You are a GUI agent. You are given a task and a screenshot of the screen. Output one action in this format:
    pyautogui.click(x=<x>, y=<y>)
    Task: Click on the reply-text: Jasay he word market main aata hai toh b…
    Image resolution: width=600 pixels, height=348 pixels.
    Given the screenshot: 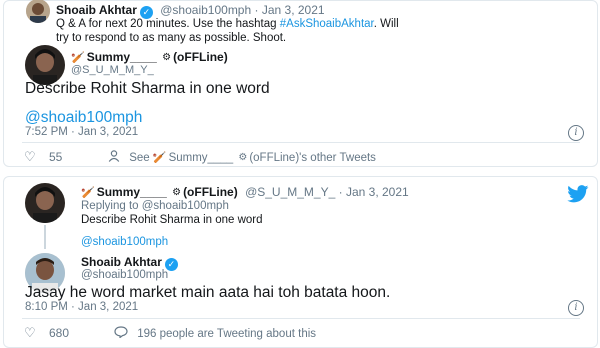 What is the action you would take?
    pyautogui.click(x=208, y=292)
    